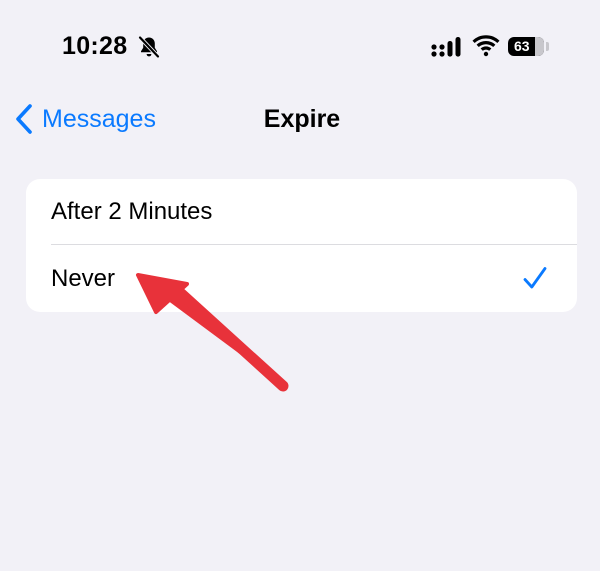 The height and width of the screenshot is (571, 600). Describe the element at coordinates (83, 278) in the screenshot. I see `option-label: Never` at that location.